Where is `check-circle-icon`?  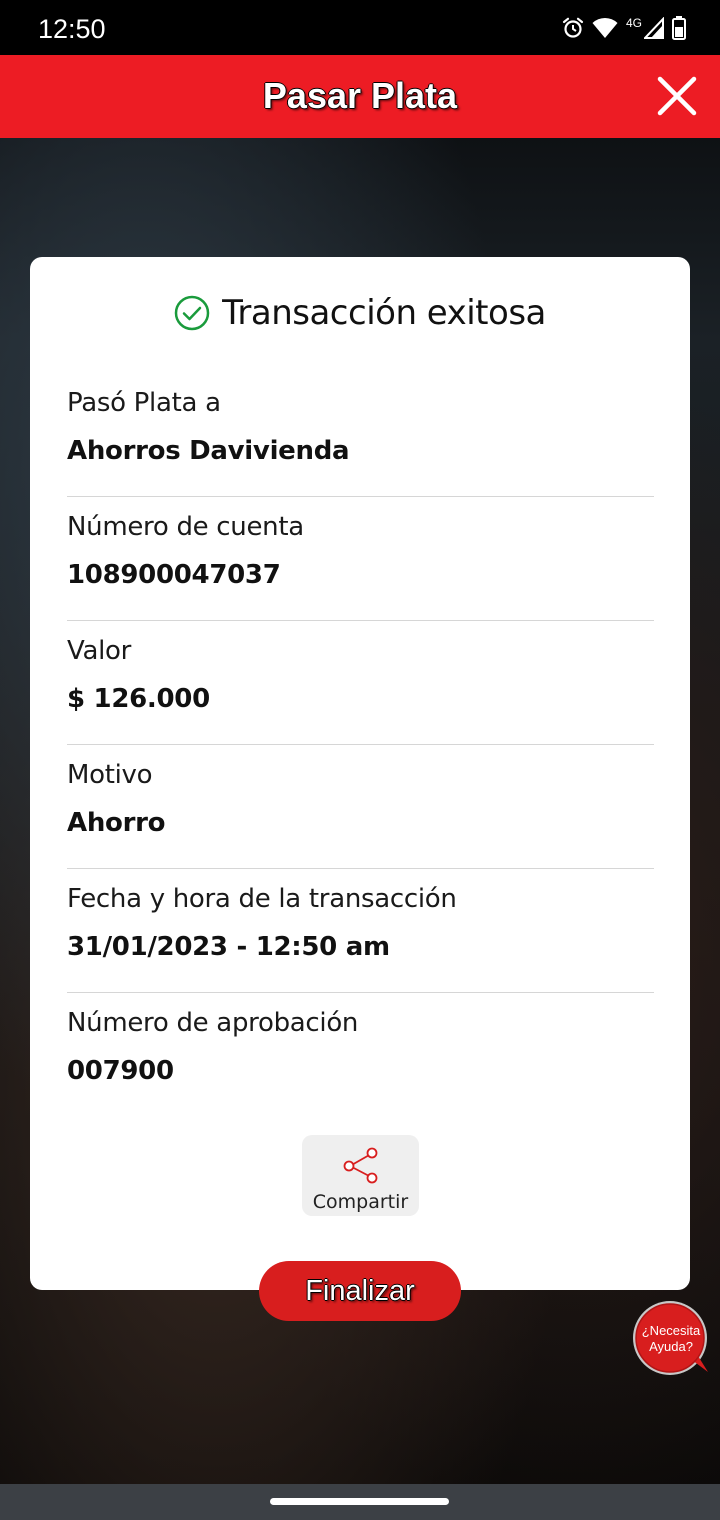 check-circle-icon is located at coordinates (192, 313).